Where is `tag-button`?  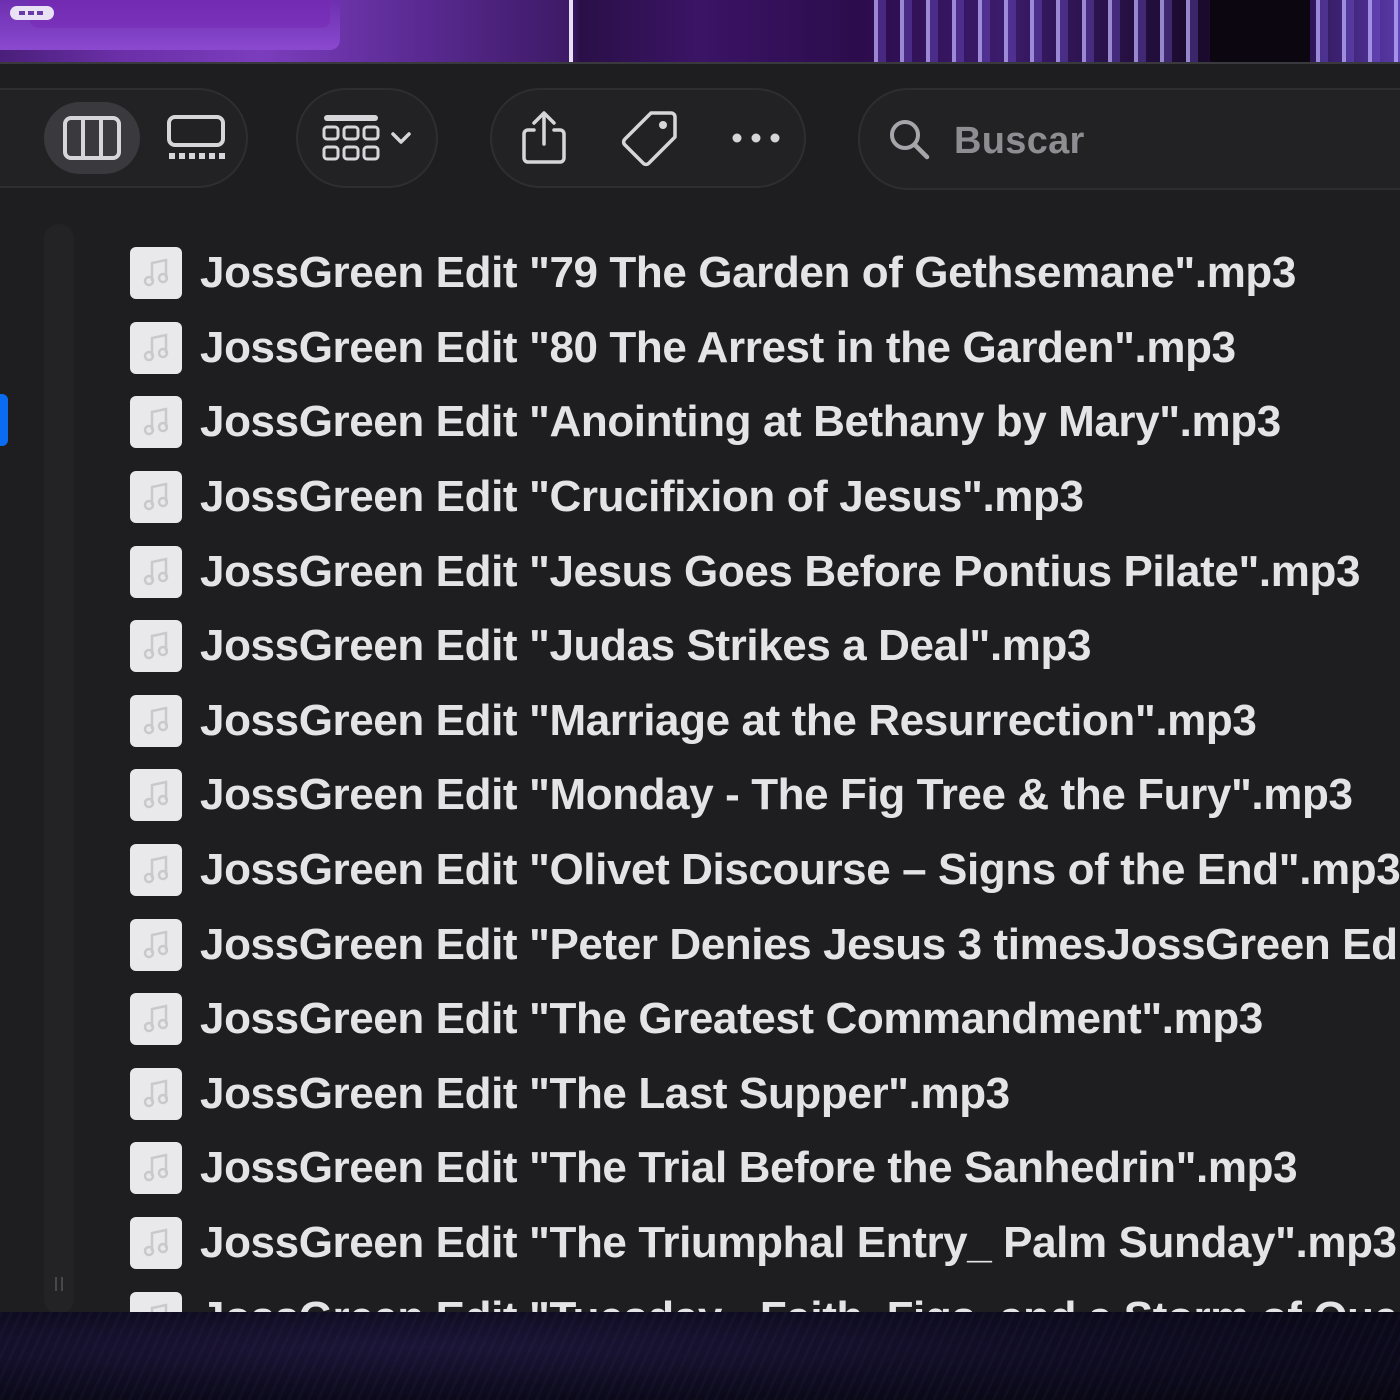 tag-button is located at coordinates (650, 138).